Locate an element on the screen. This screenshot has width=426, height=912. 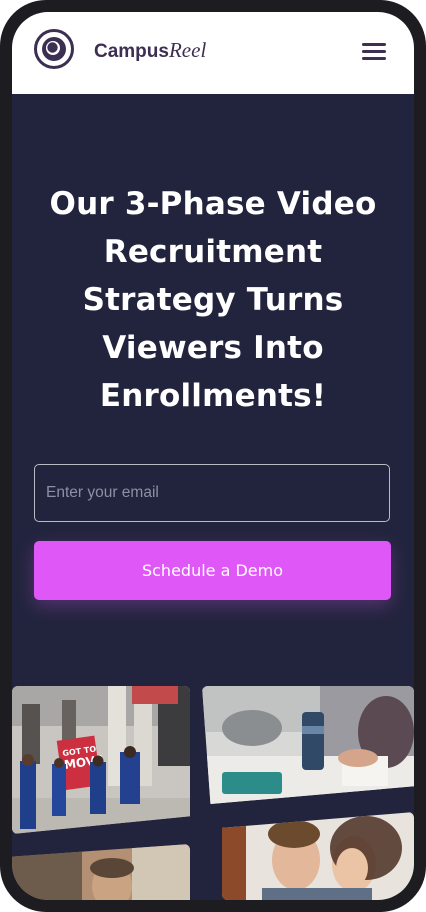
brand-name-secondary: Reel is located at coordinates (187, 50).